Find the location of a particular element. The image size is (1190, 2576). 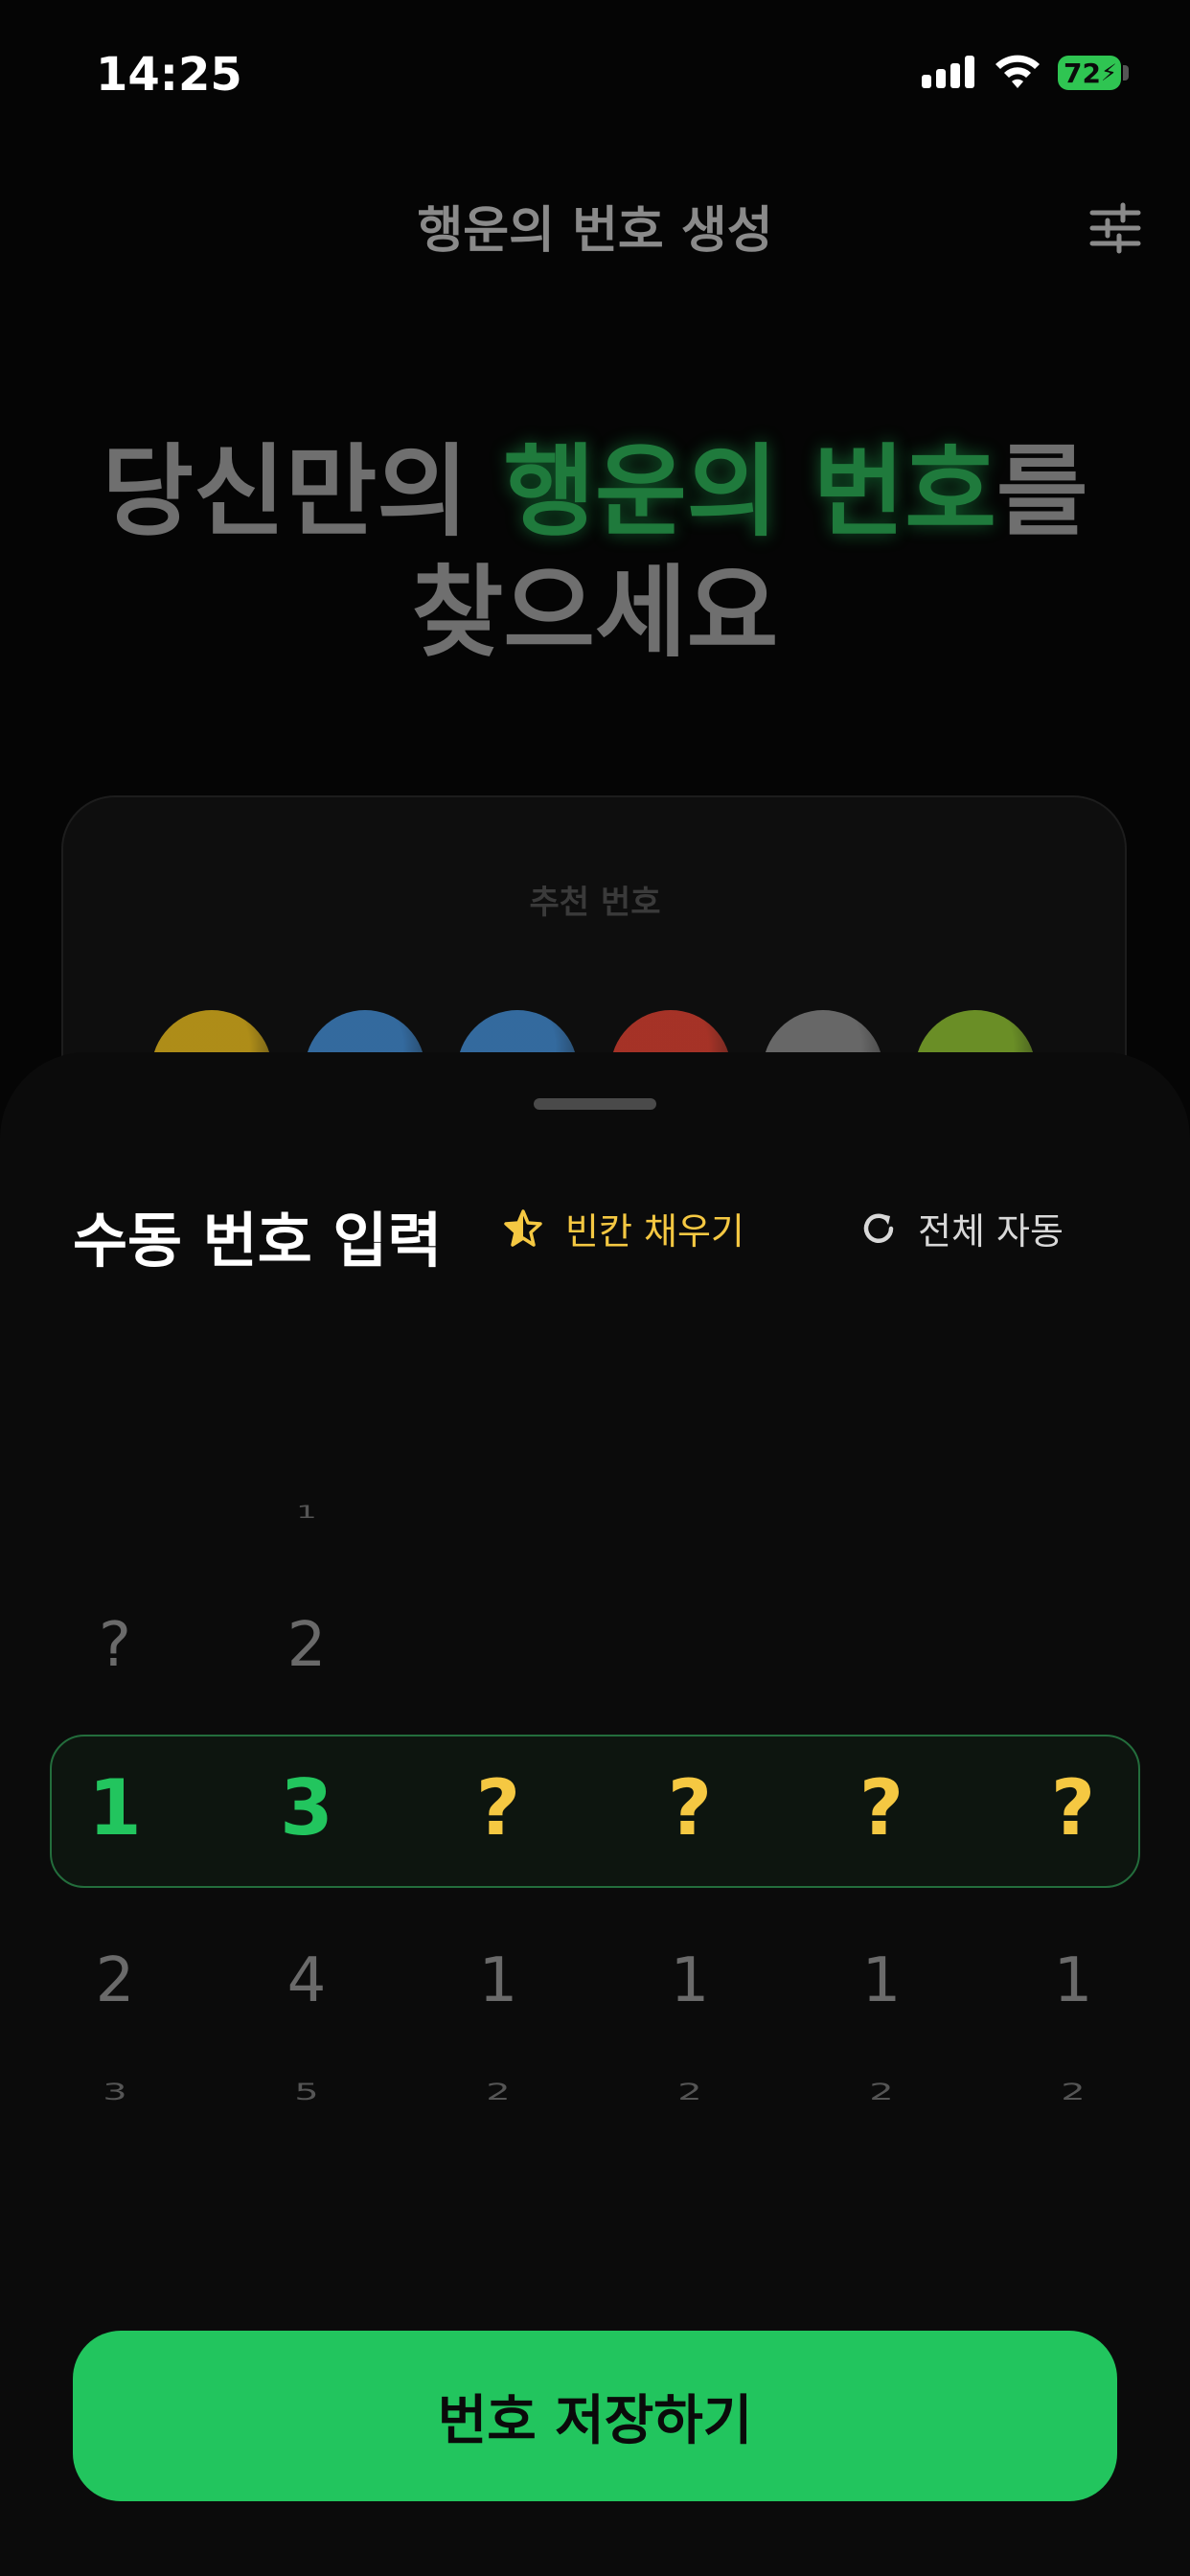

picker-value-selected: 3 is located at coordinates (307, 1807).